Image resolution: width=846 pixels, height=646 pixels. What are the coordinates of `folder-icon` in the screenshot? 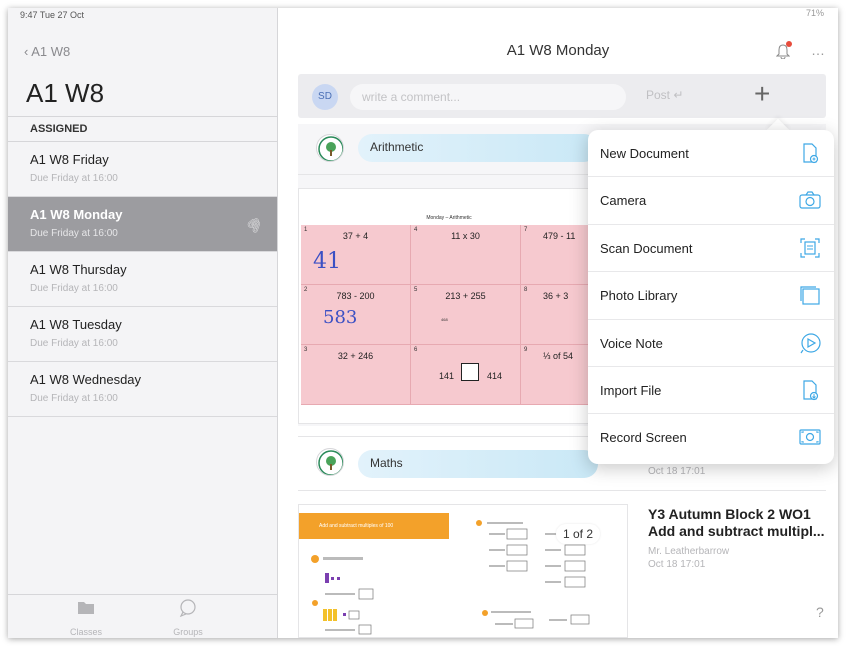 It's located at (86, 609).